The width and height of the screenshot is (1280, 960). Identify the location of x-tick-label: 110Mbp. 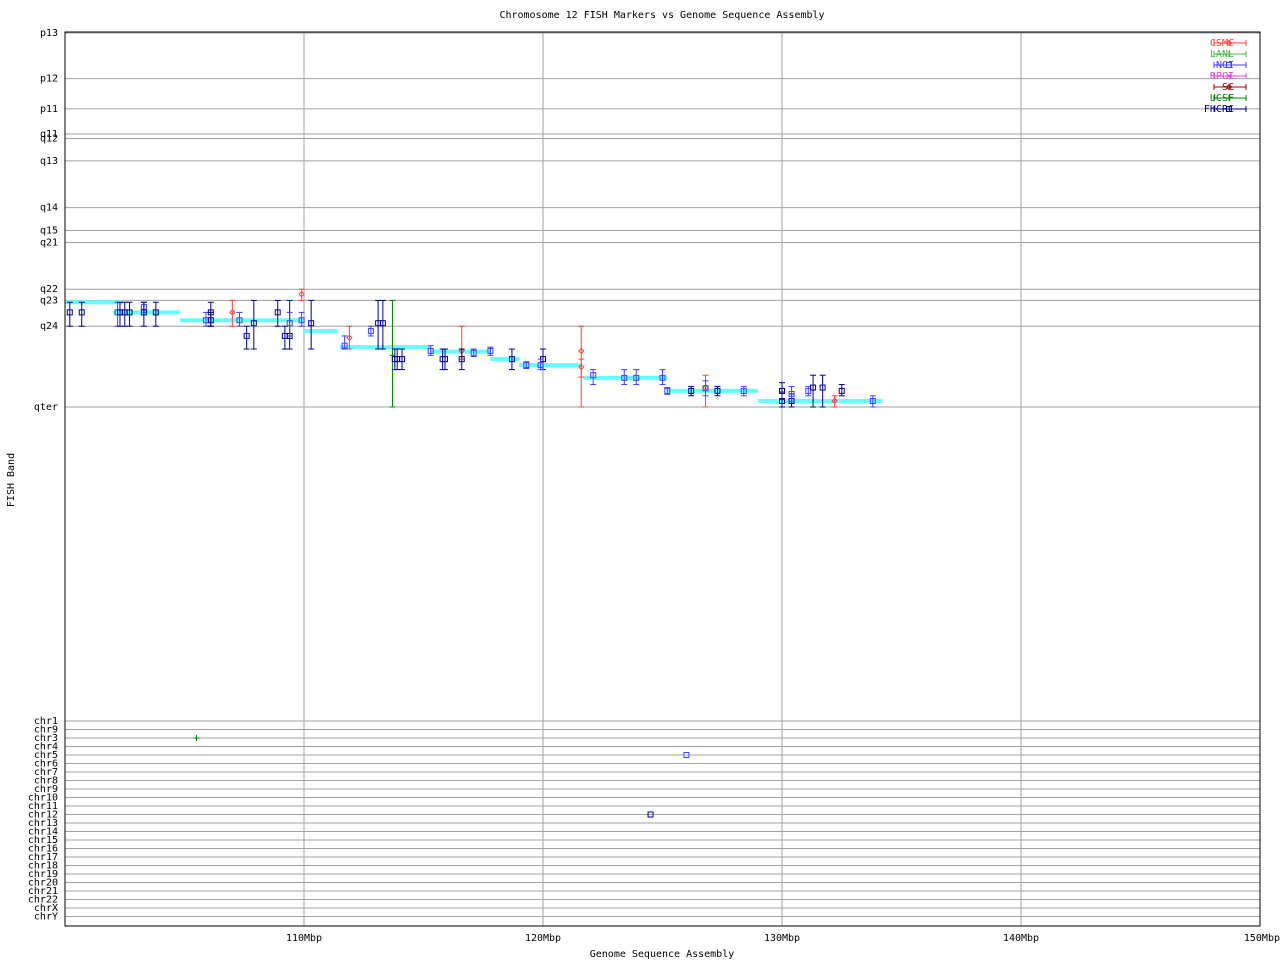
(304, 938).